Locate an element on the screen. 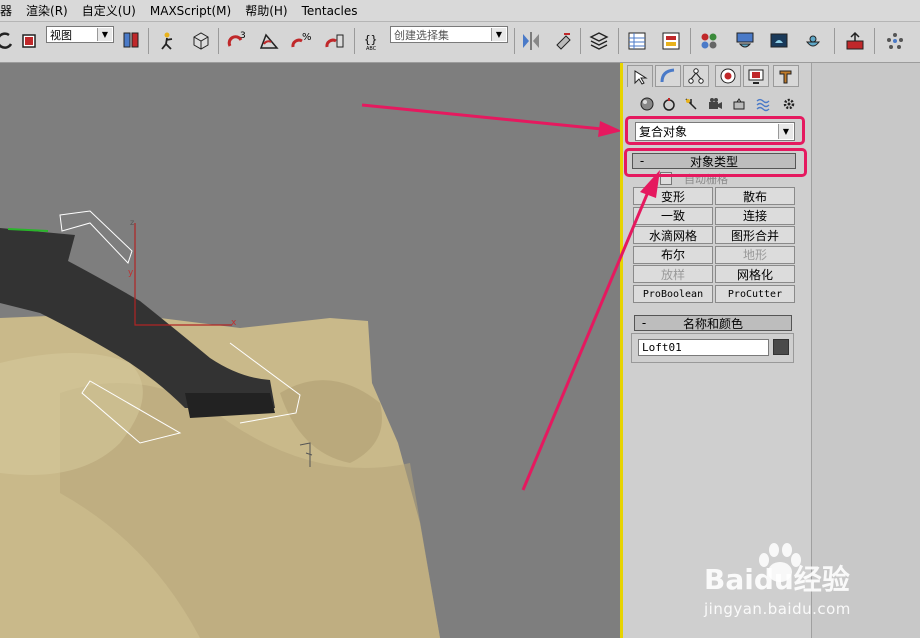 The width and height of the screenshot is (920, 638). annotation-arrow-overlay is located at coordinates (590, 330).